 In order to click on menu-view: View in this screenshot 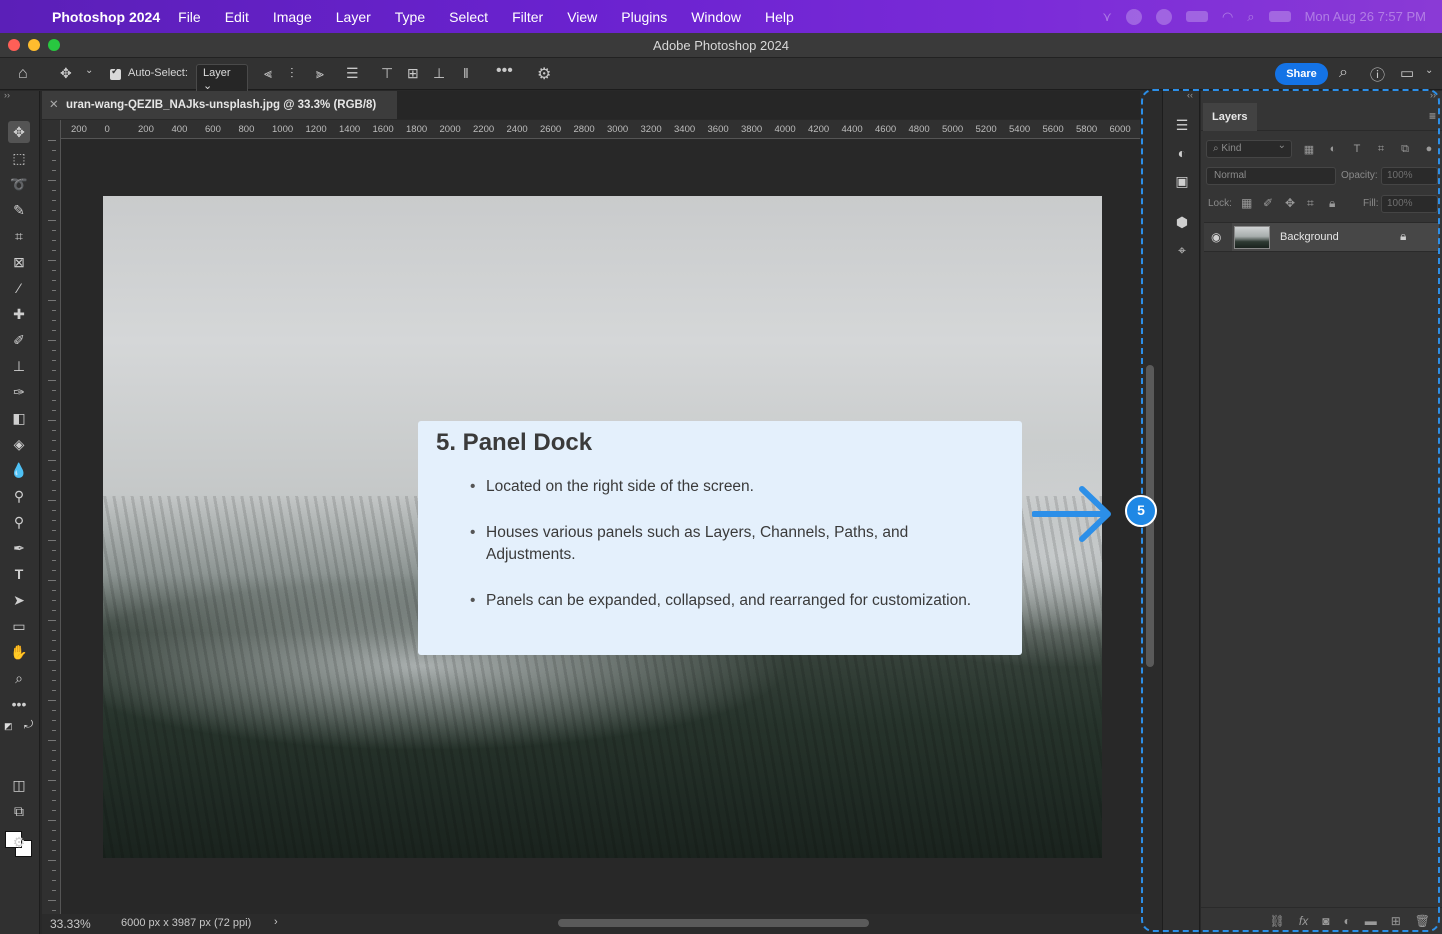, I will do `click(582, 17)`.